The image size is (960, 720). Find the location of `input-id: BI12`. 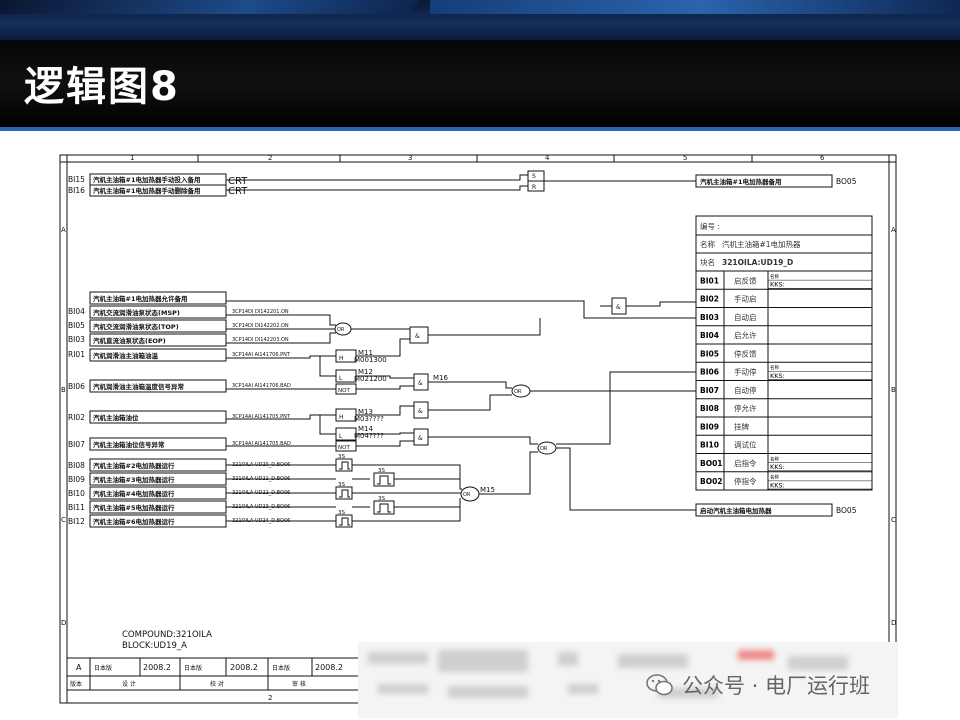

input-id: BI12 is located at coordinates (76, 521).